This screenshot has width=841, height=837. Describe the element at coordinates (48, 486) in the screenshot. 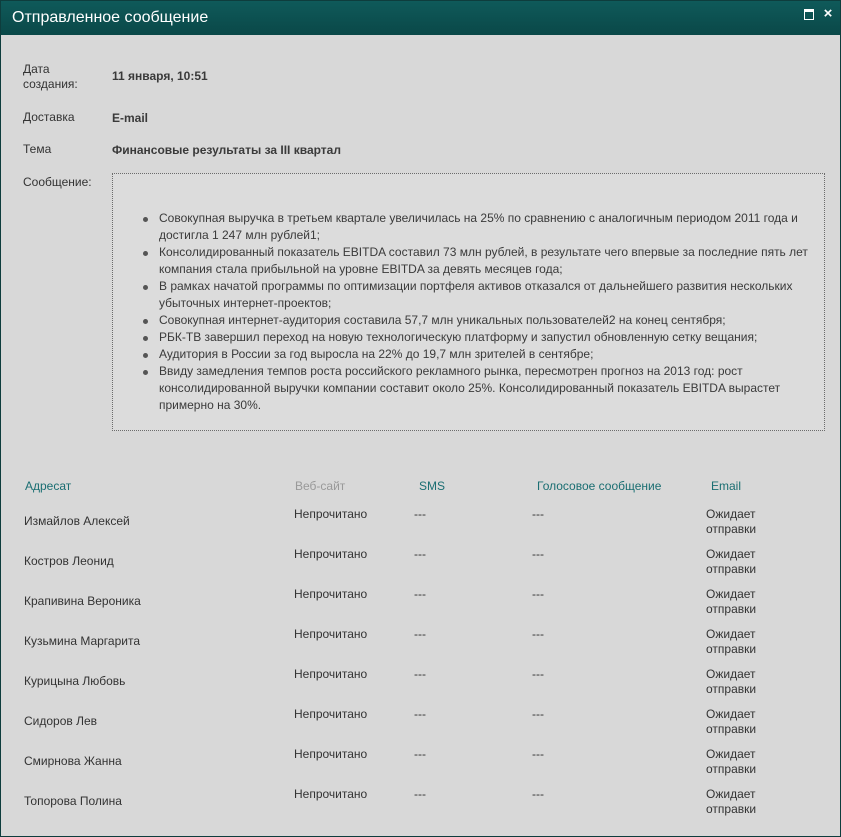

I see `column-header-recipient: Адресат` at that location.